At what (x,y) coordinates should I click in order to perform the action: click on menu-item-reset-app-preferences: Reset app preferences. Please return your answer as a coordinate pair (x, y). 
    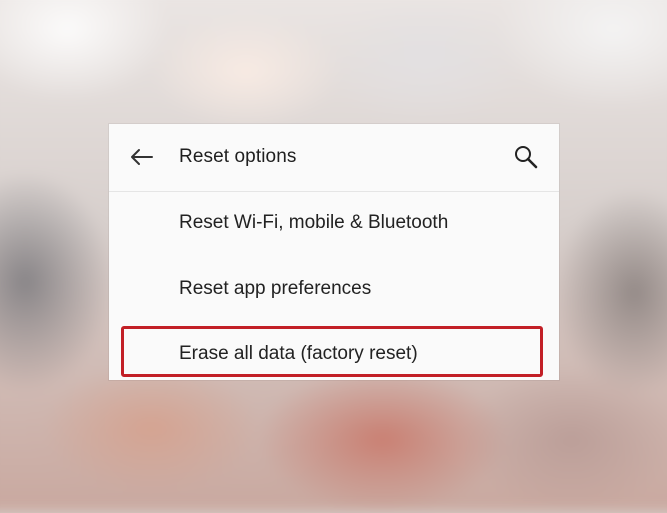
    Looking at the image, I should click on (334, 290).